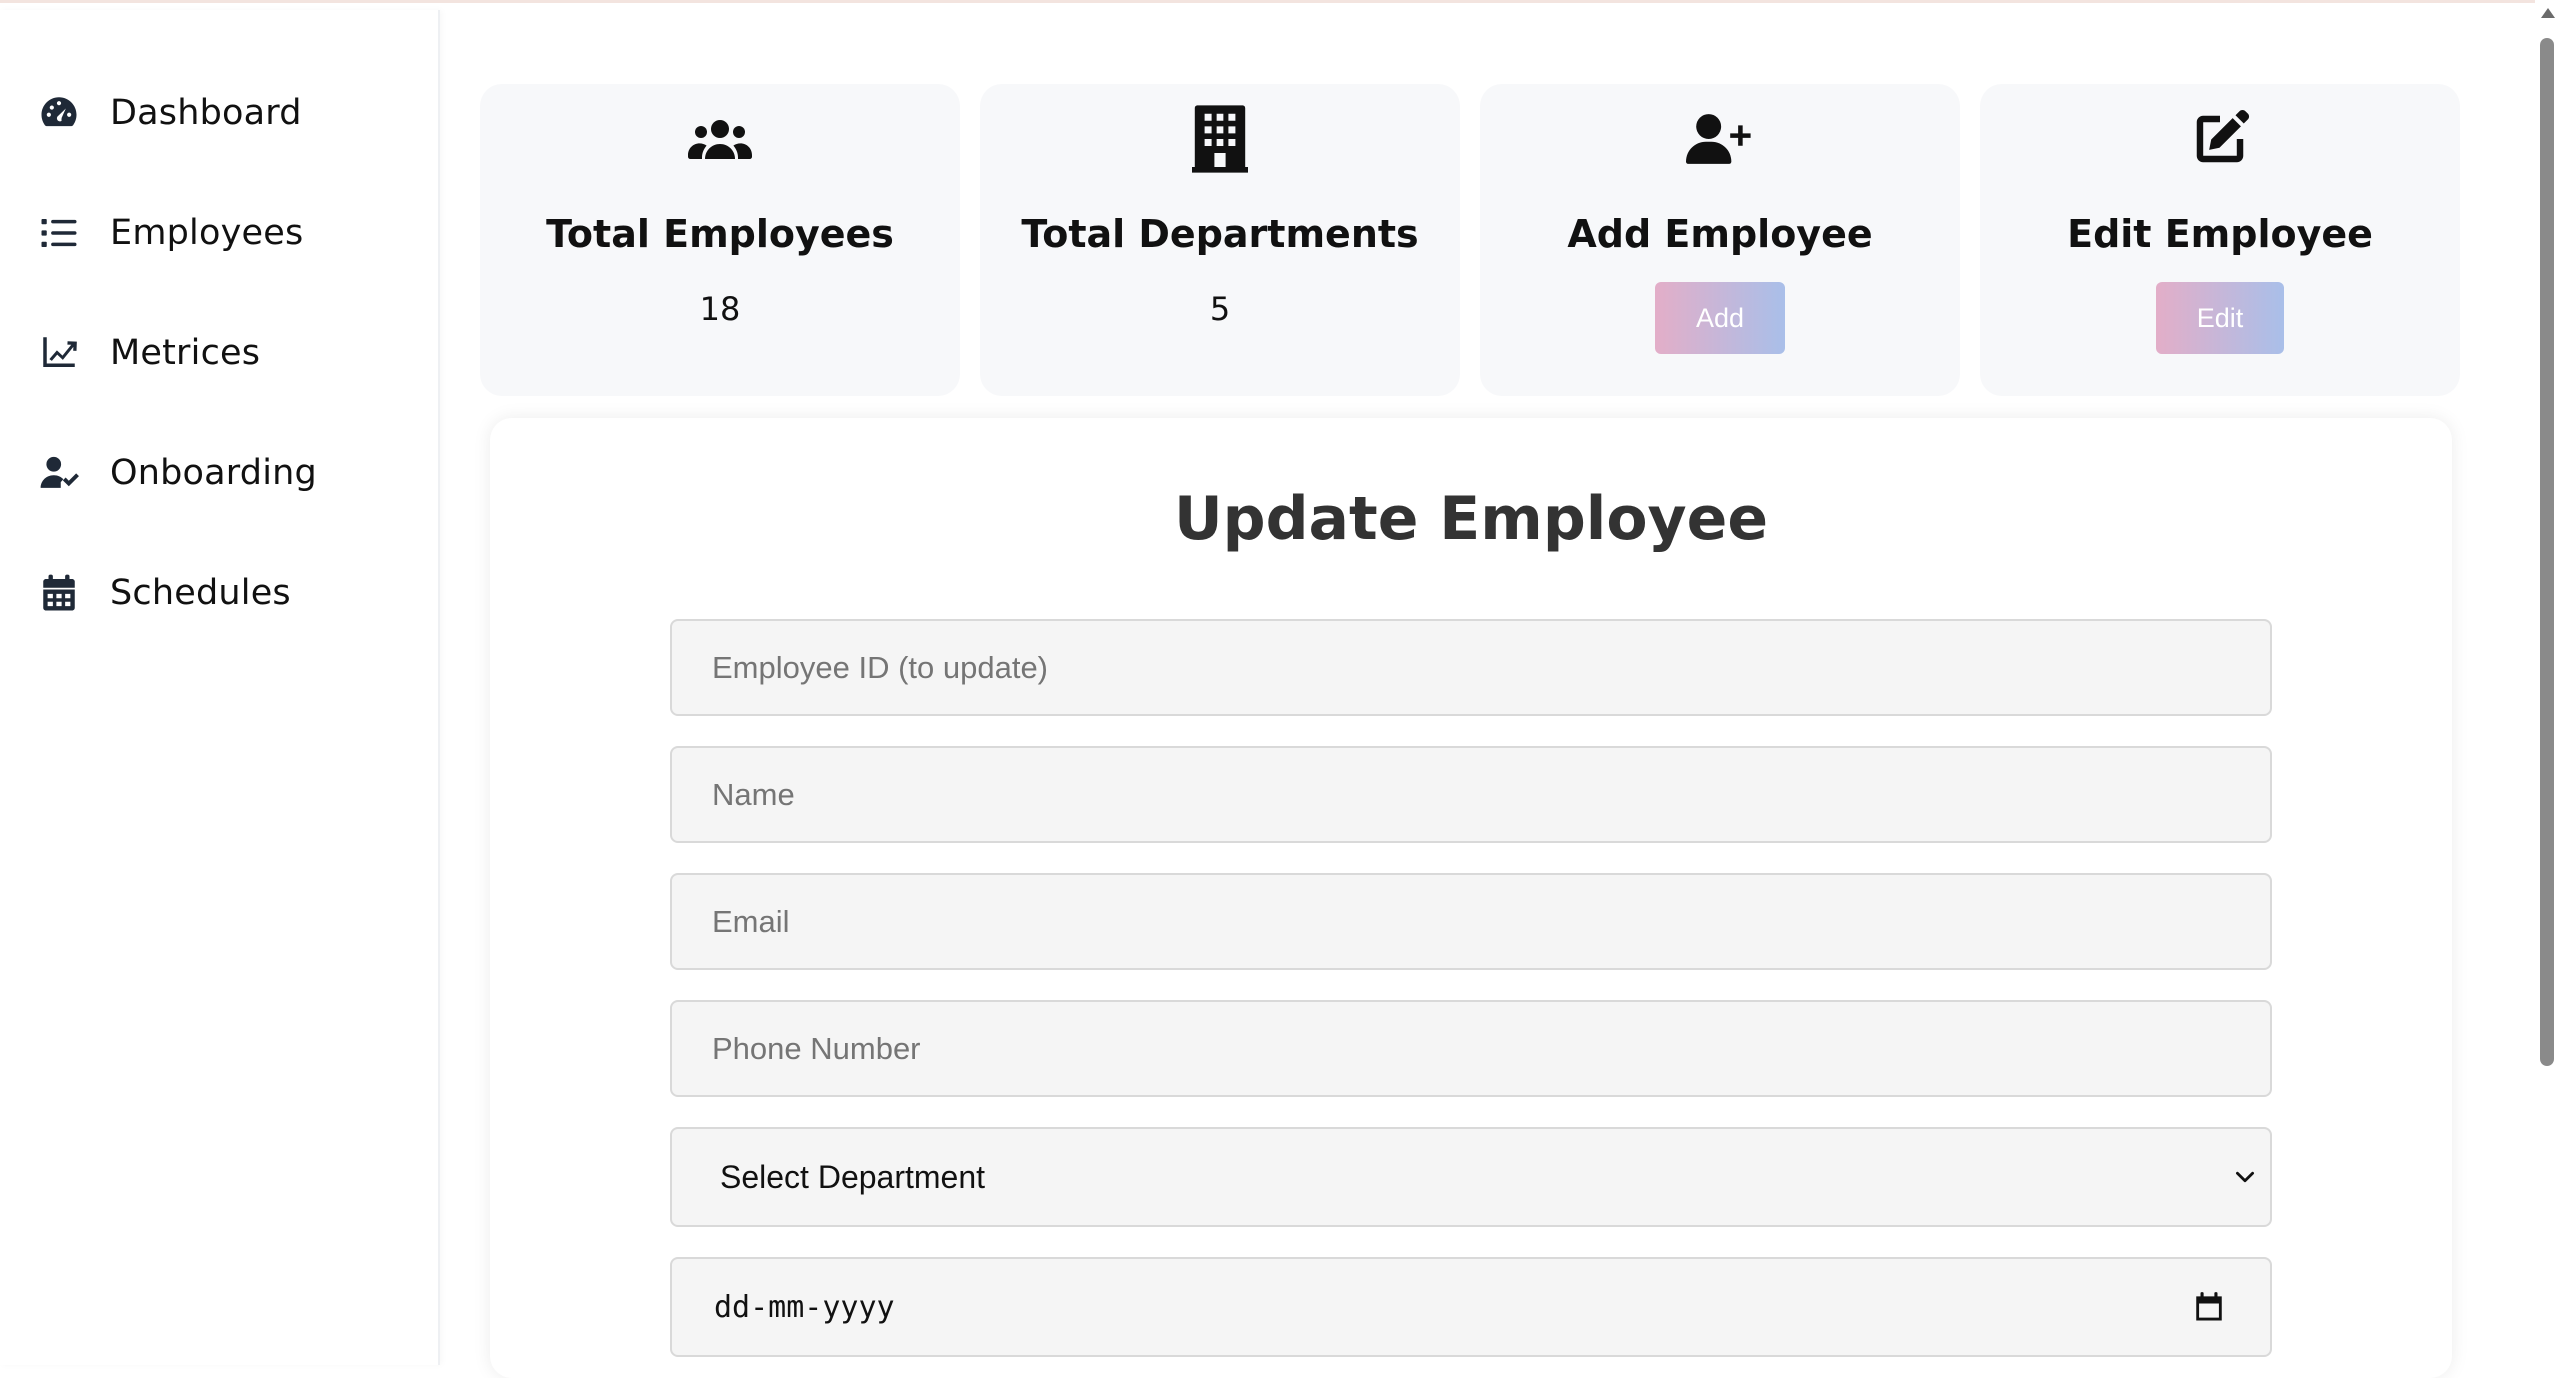 This screenshot has height=1378, width=2559. What do you see at coordinates (185, 353) in the screenshot?
I see `sidebar-item-label: Metrices` at bounding box center [185, 353].